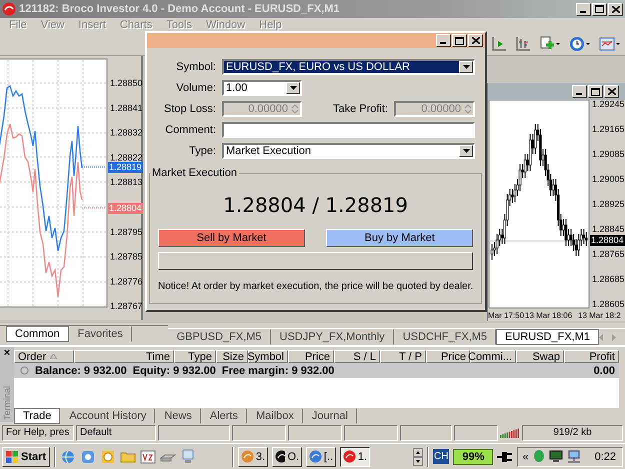 The image size is (625, 469). What do you see at coordinates (190, 130) in the screenshot?
I see `field-label: Comment:` at bounding box center [190, 130].